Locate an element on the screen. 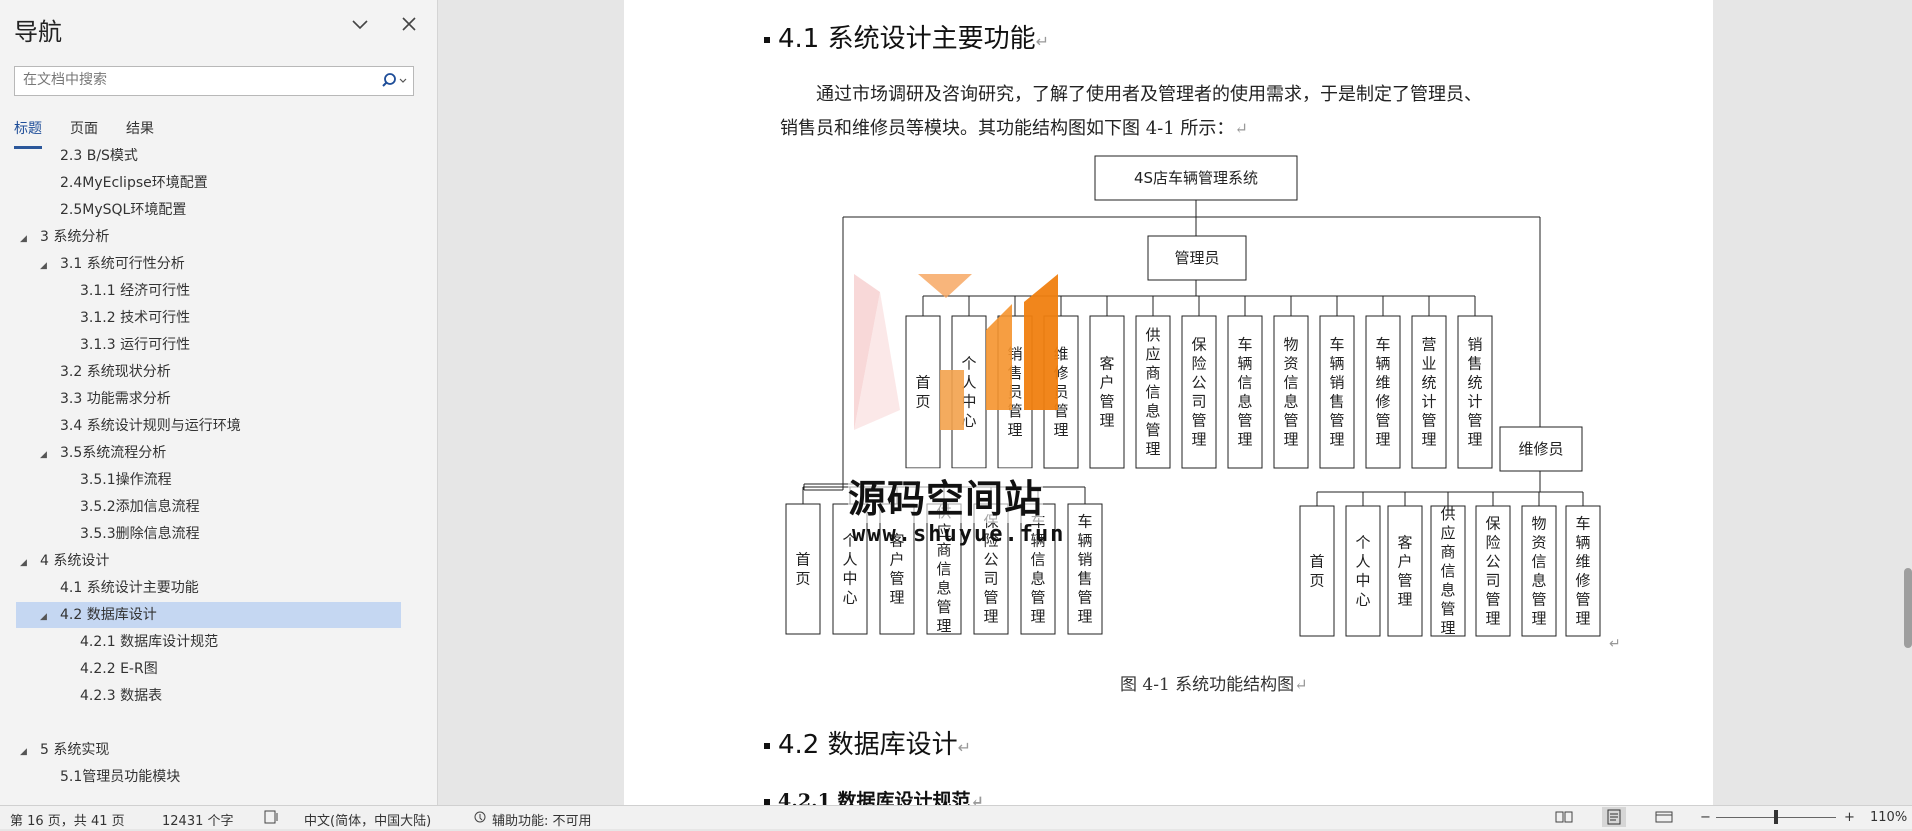  outline-item: 4.2.2 E-R图 is located at coordinates (208, 669).